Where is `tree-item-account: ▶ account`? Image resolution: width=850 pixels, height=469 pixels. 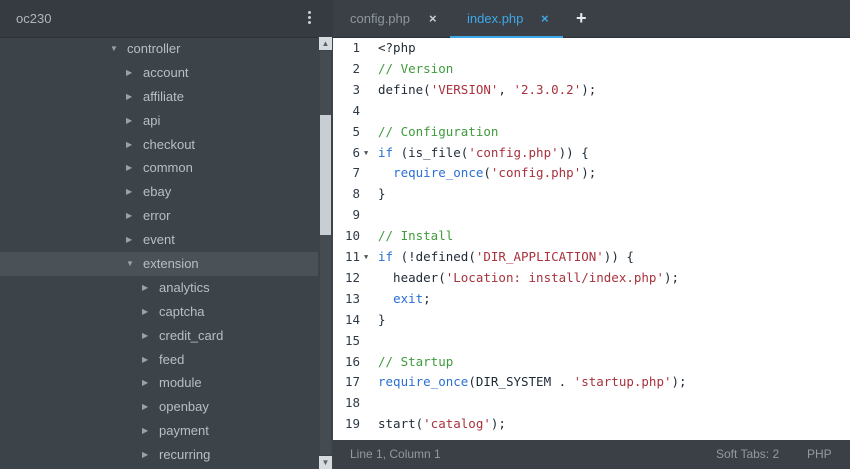 tree-item-account: ▶ account is located at coordinates (159, 73).